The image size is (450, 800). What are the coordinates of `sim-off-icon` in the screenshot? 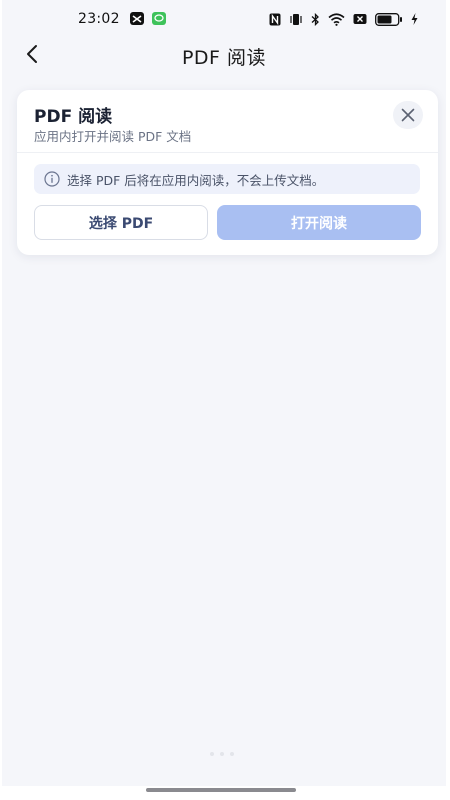 It's located at (360, 19).